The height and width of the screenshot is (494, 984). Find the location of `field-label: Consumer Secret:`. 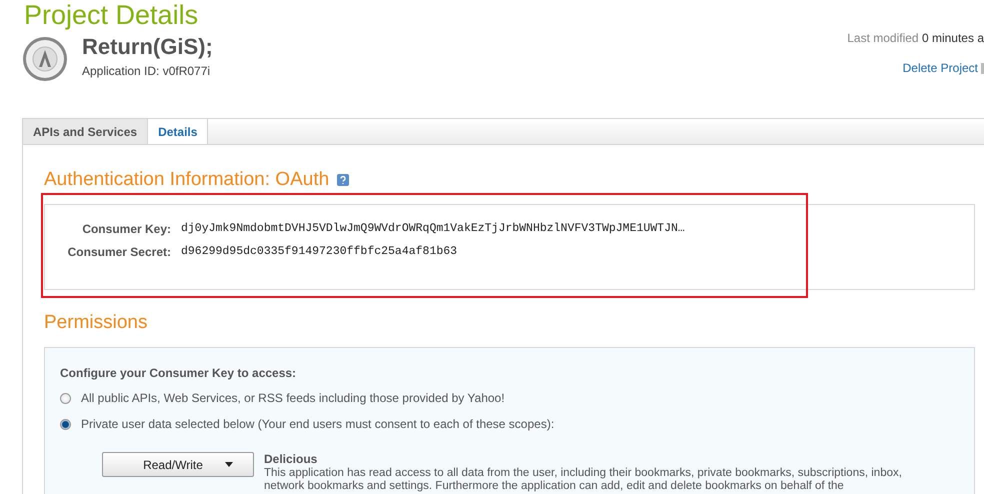

field-label: Consumer Secret: is located at coordinates (118, 251).